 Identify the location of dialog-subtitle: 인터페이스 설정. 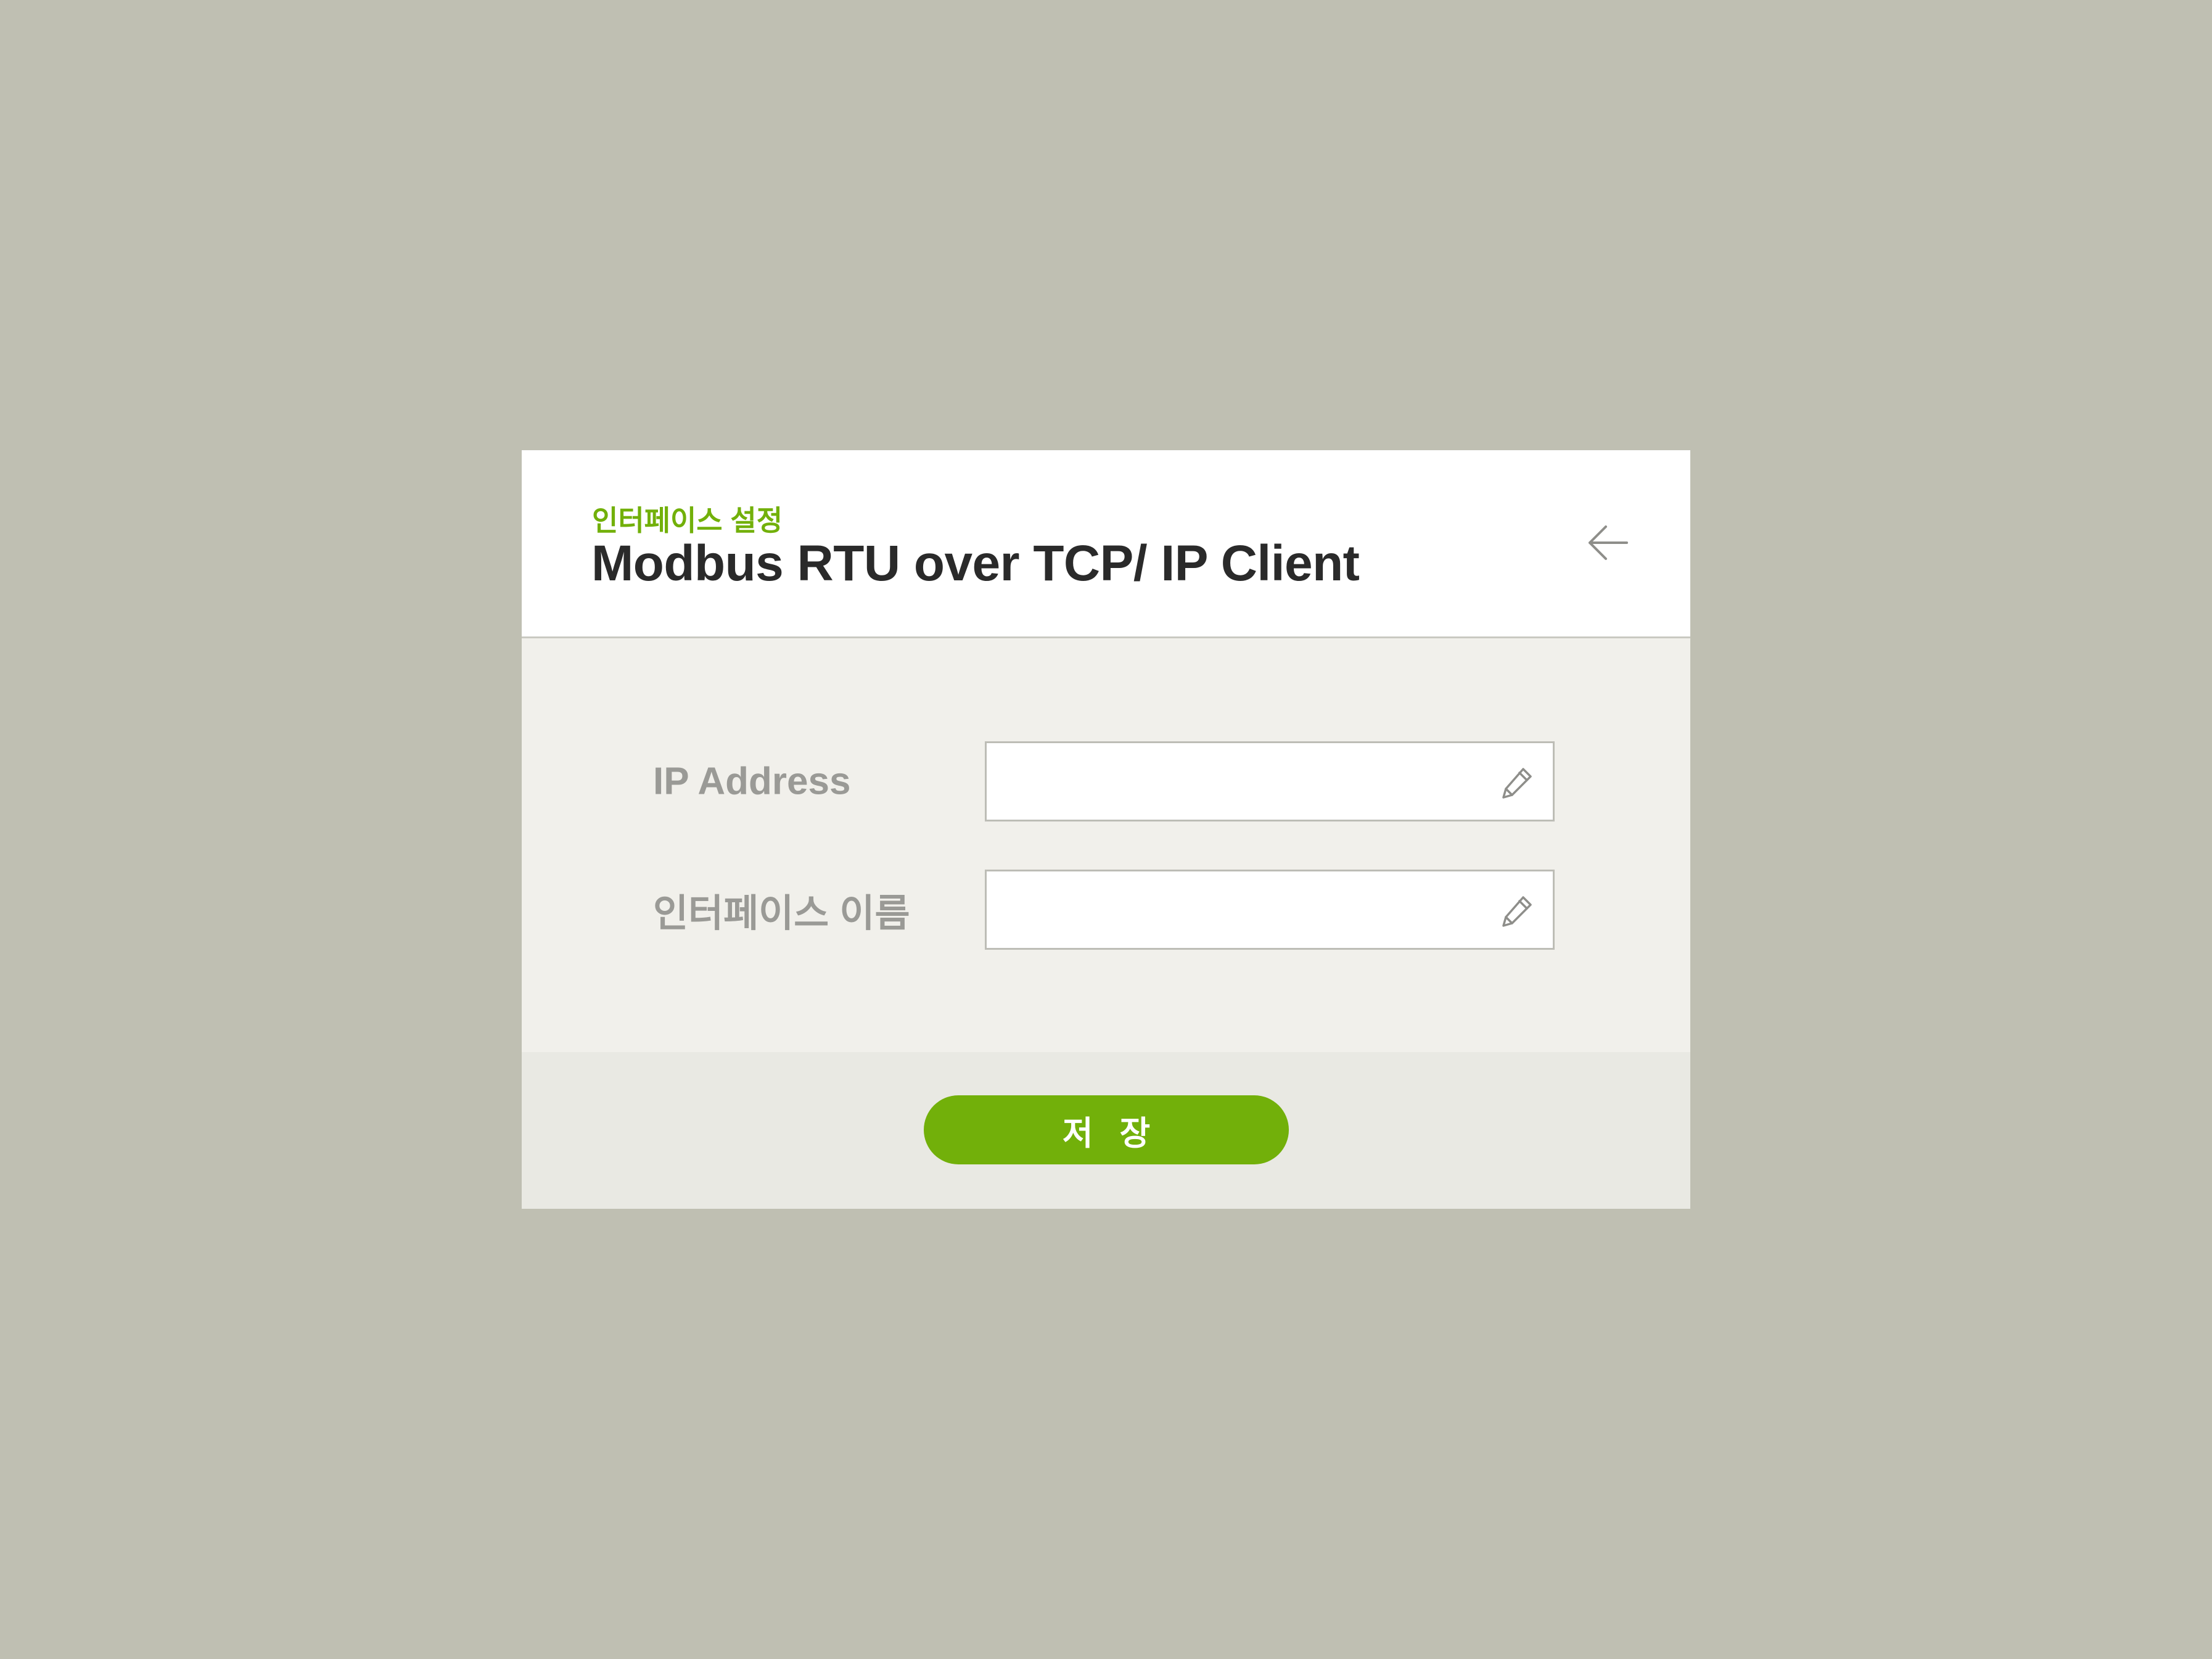
(687, 520).